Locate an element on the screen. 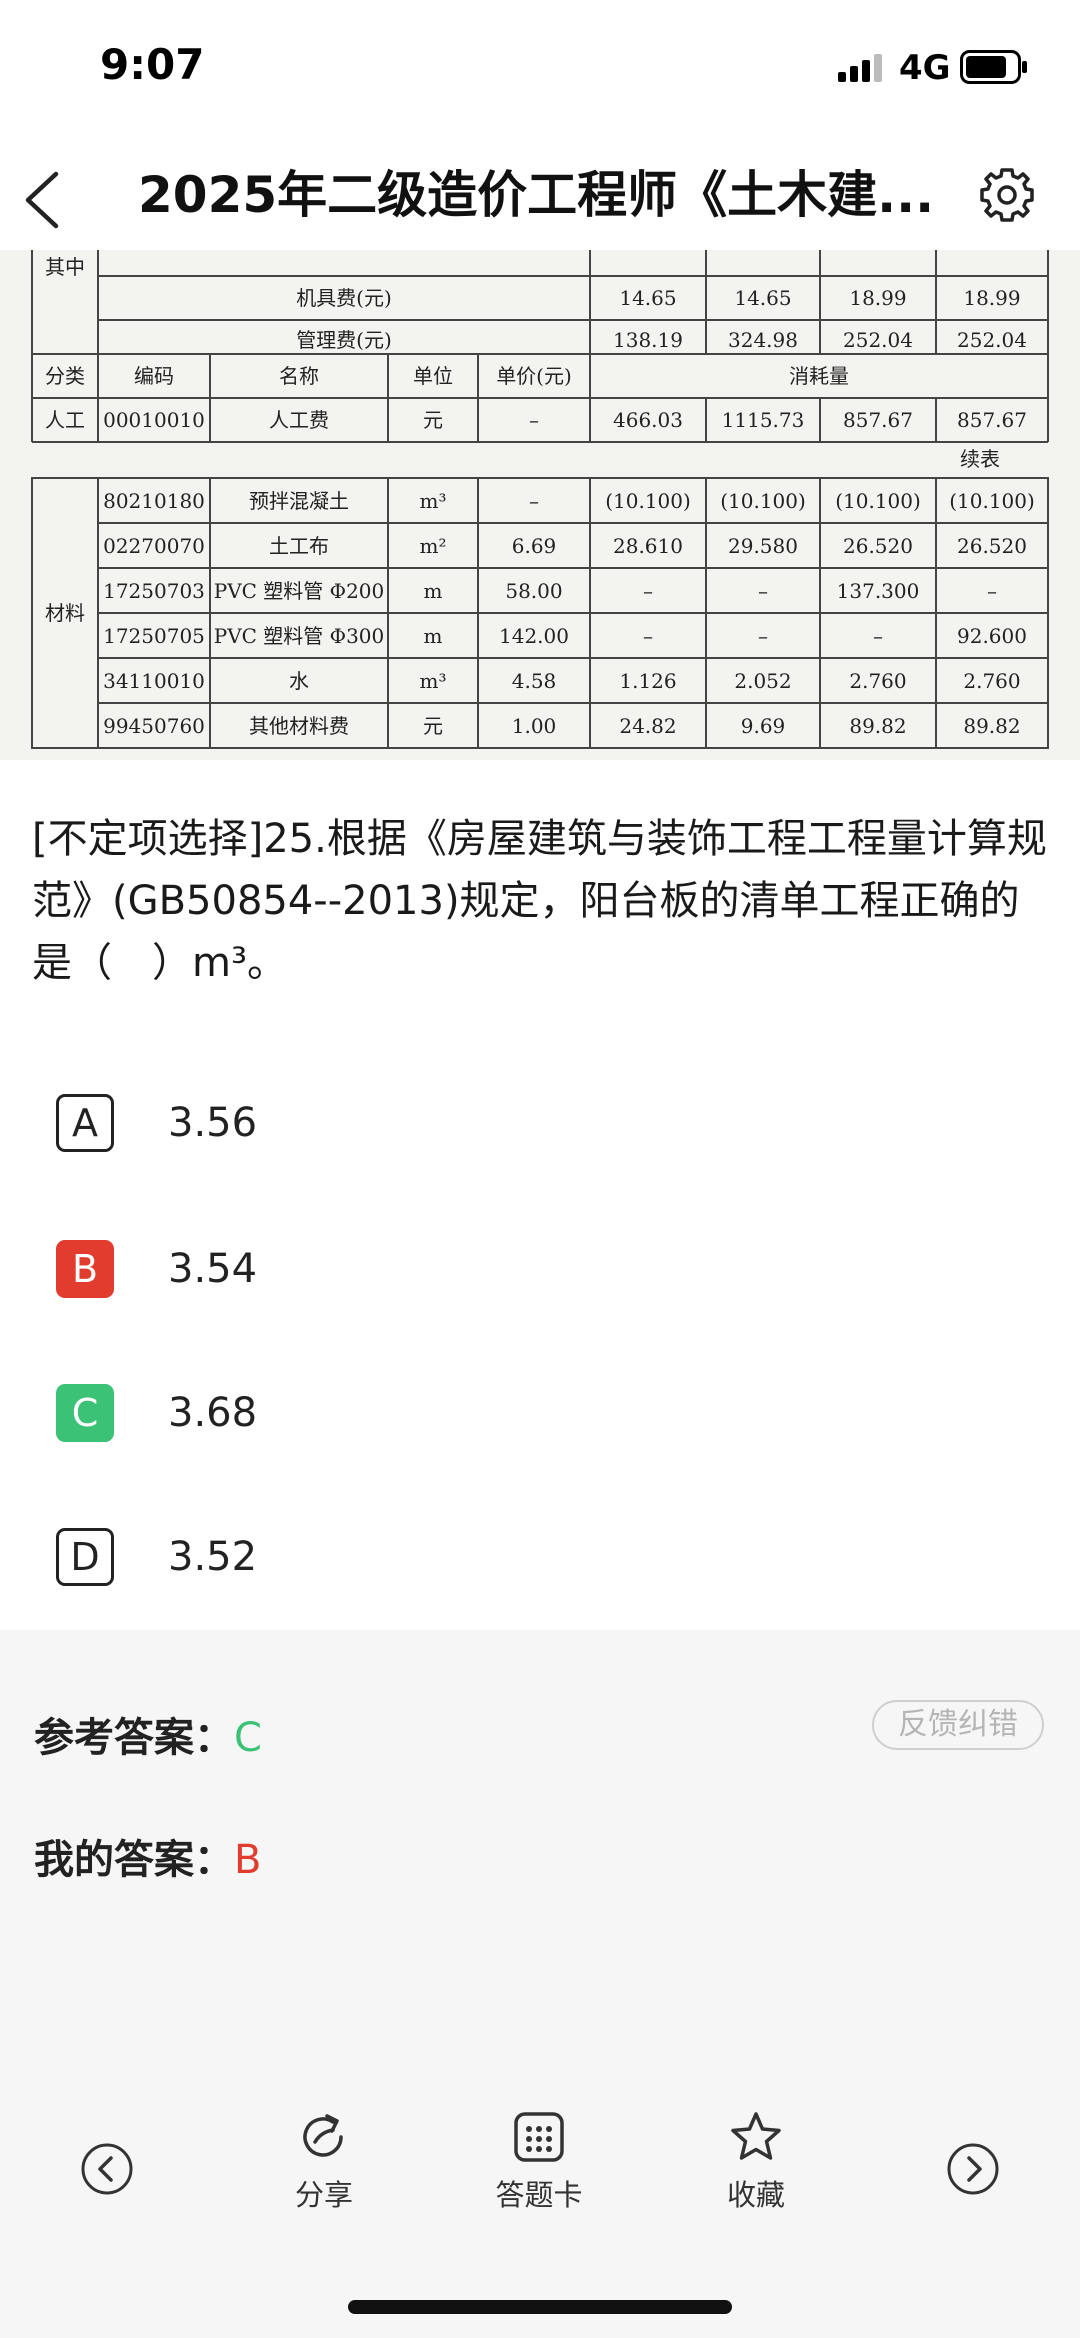 The height and width of the screenshot is (2338, 1080). table-cell-value: 1115.73 is located at coordinates (763, 420).